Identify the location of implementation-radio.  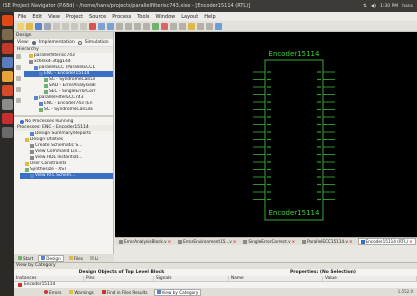
(33, 42).